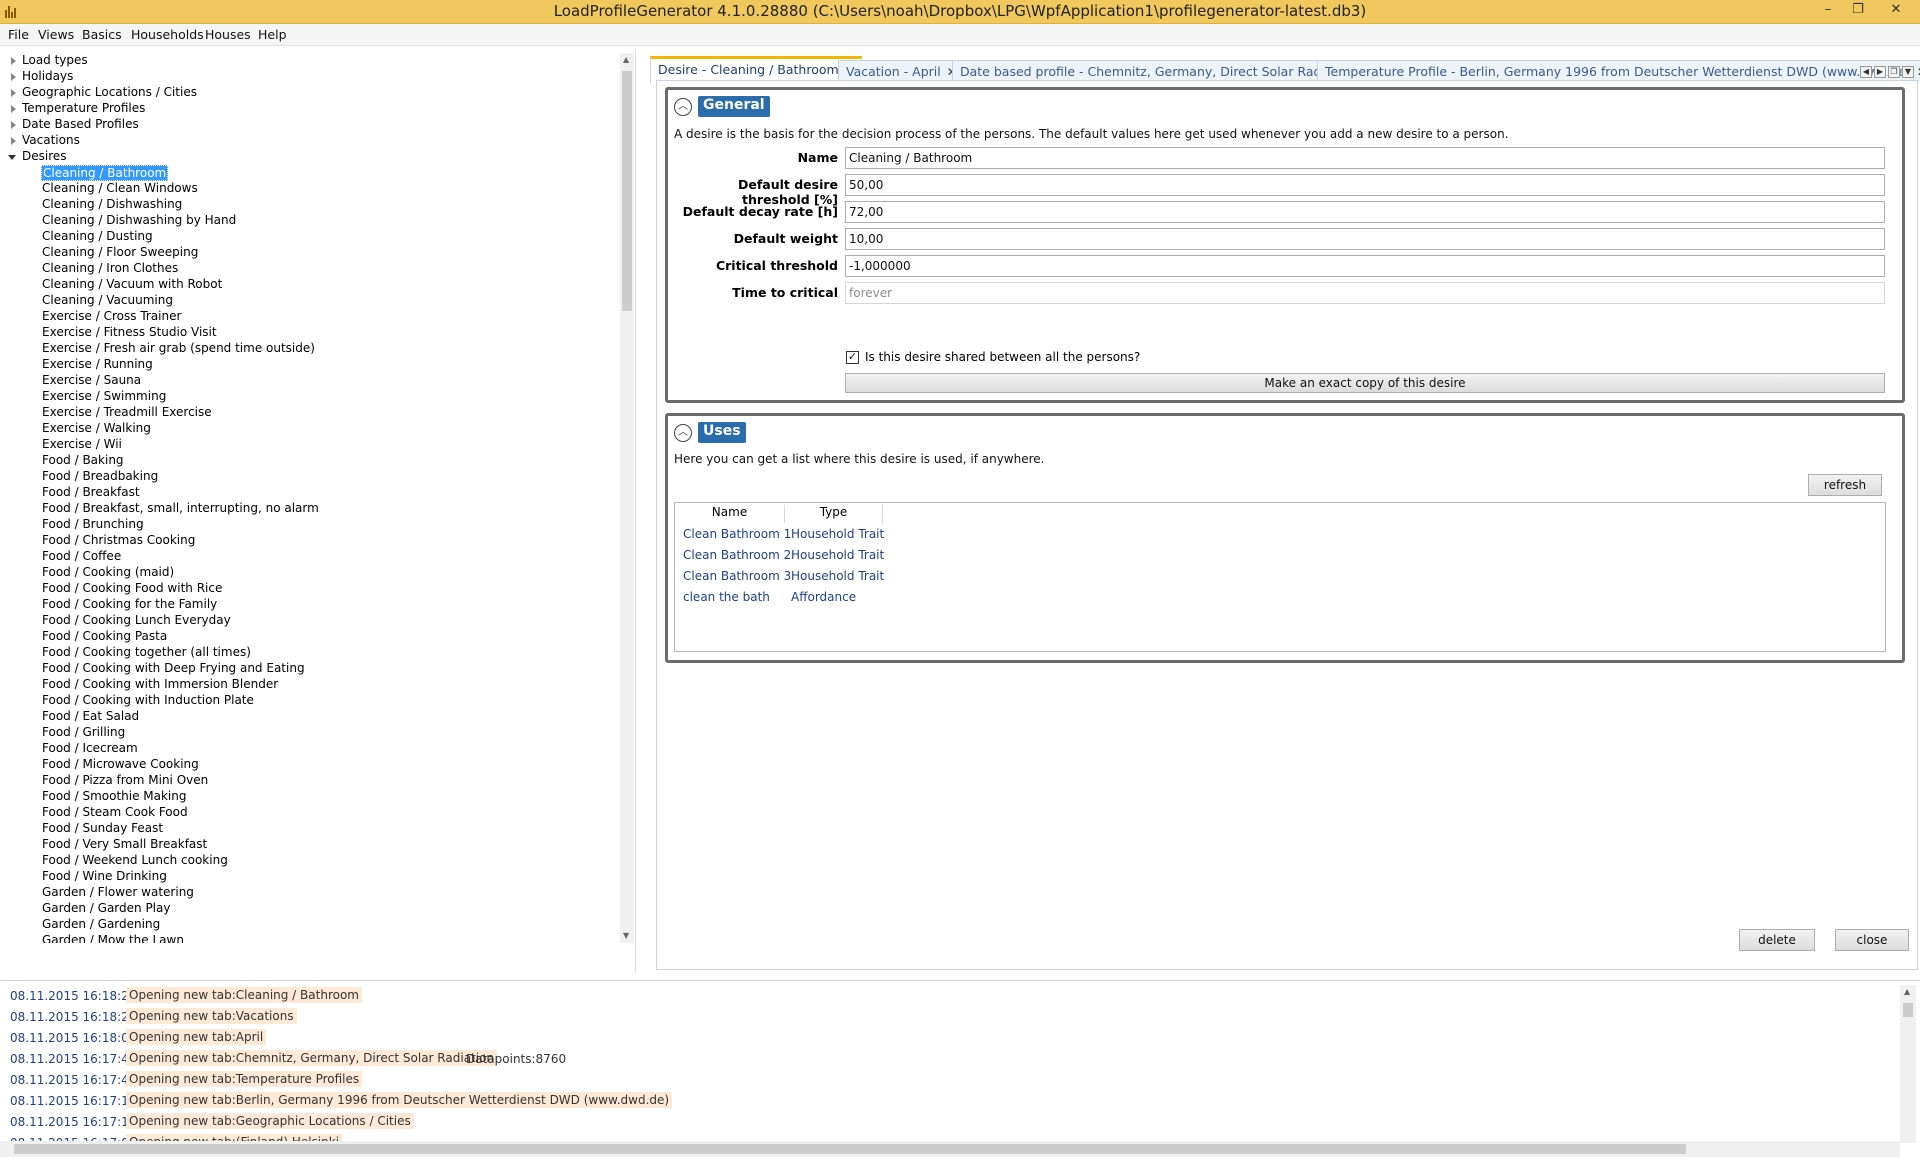  What do you see at coordinates (817, 157) in the screenshot?
I see `name-label: Name` at bounding box center [817, 157].